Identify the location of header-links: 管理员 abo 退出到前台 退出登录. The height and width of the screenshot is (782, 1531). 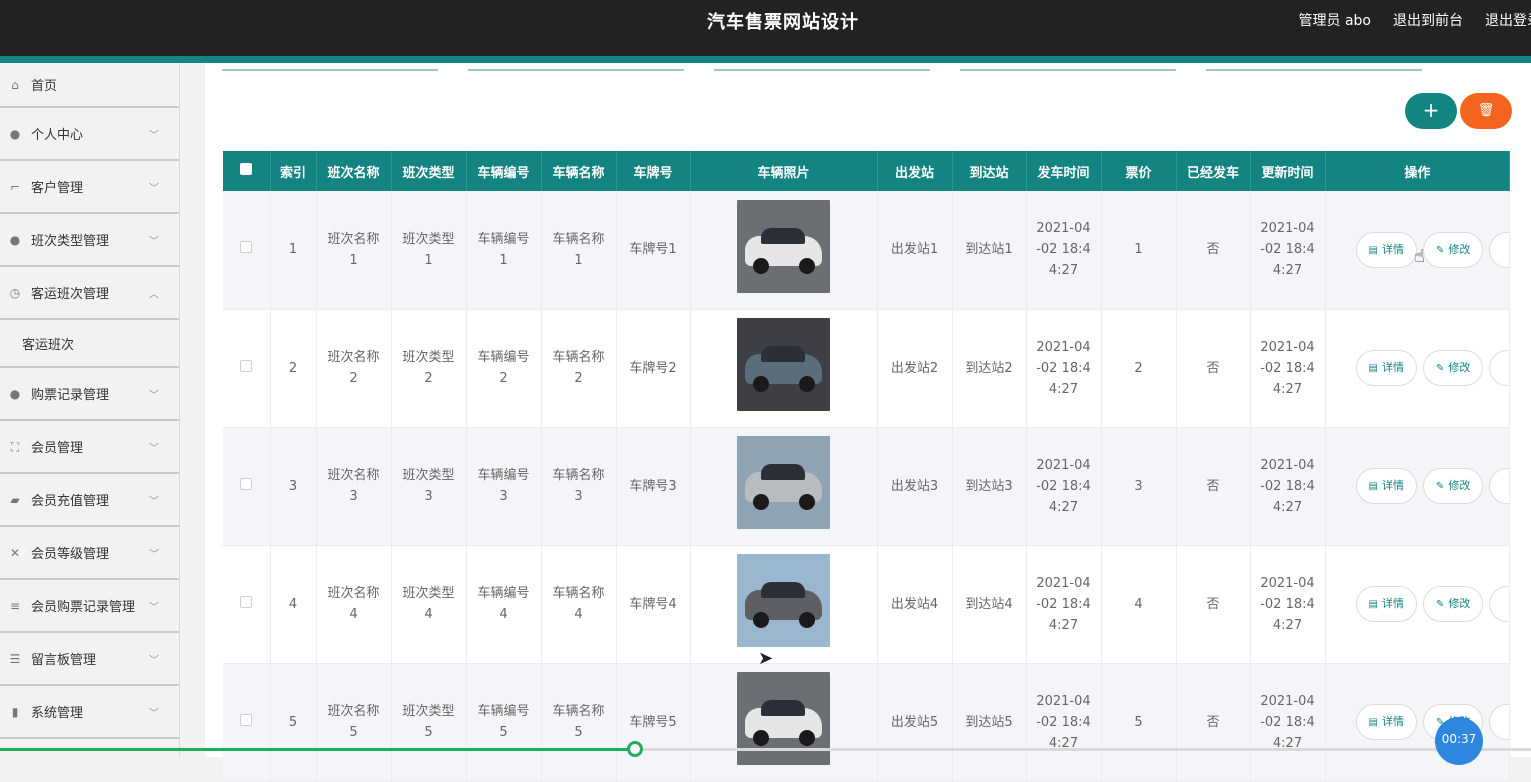
(1415, 20).